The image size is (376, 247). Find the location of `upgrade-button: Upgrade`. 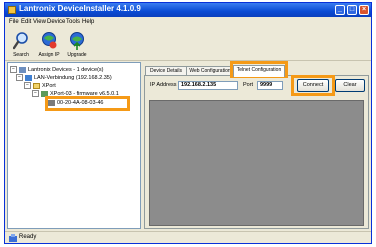

upgrade-button: Upgrade is located at coordinates (77, 44).